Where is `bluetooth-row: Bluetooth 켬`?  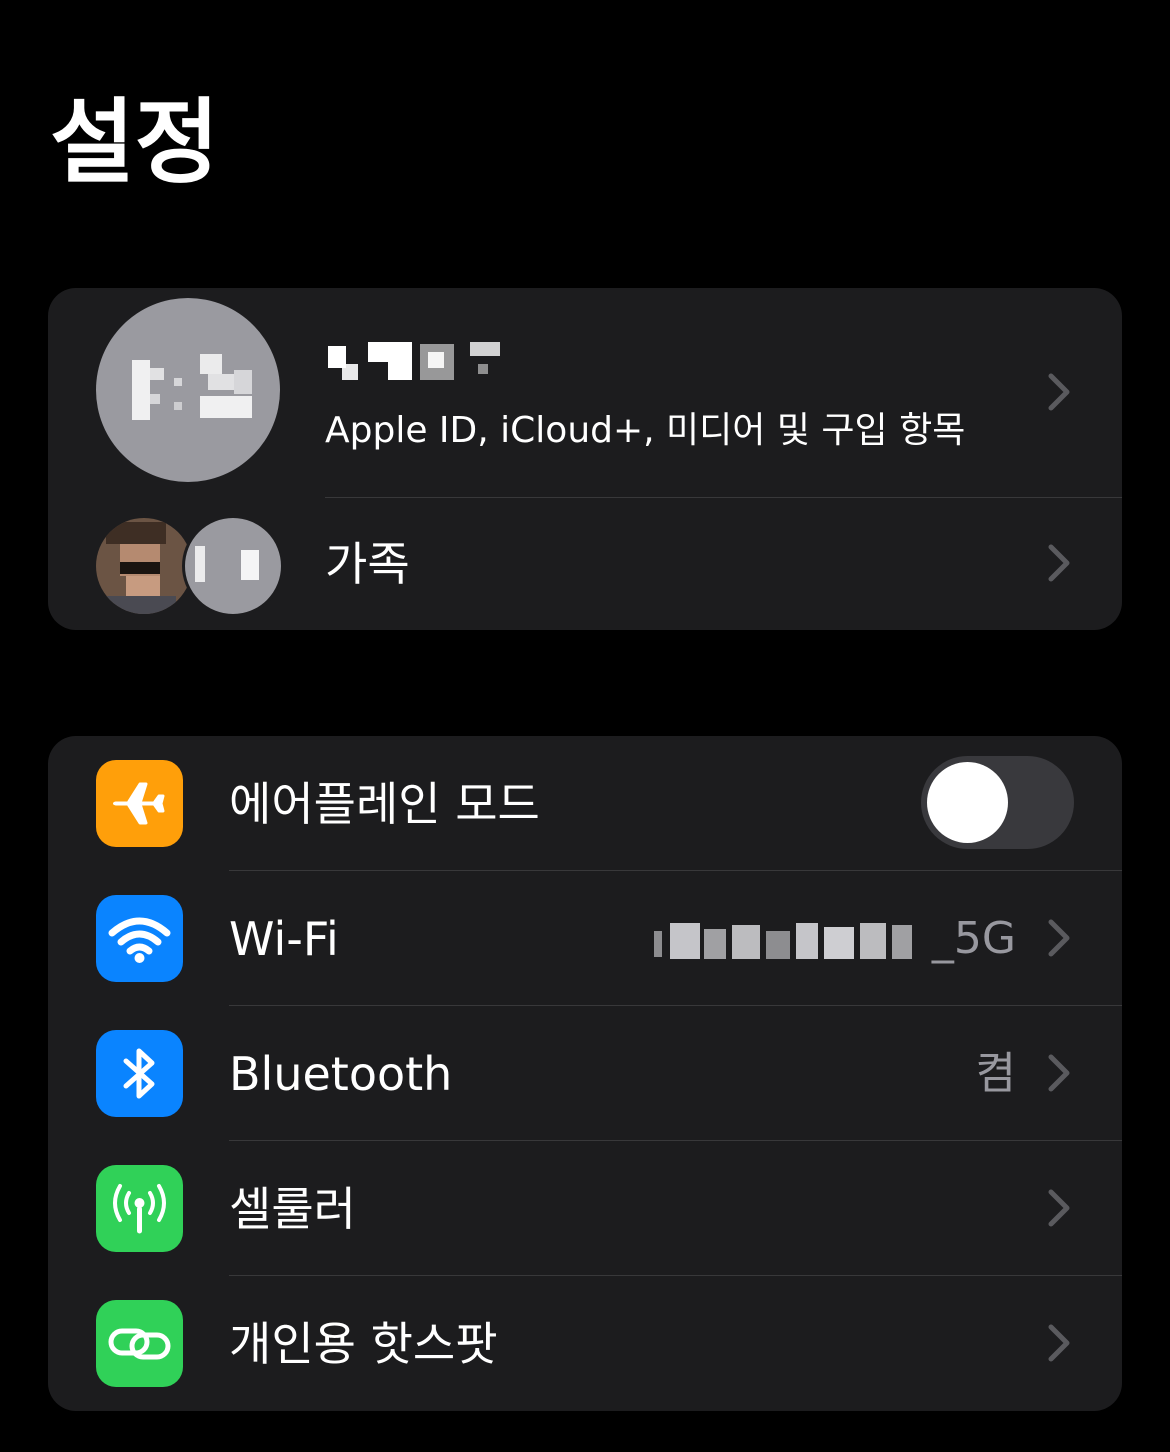
bluetooth-row: Bluetooth 켬 is located at coordinates (585, 1073).